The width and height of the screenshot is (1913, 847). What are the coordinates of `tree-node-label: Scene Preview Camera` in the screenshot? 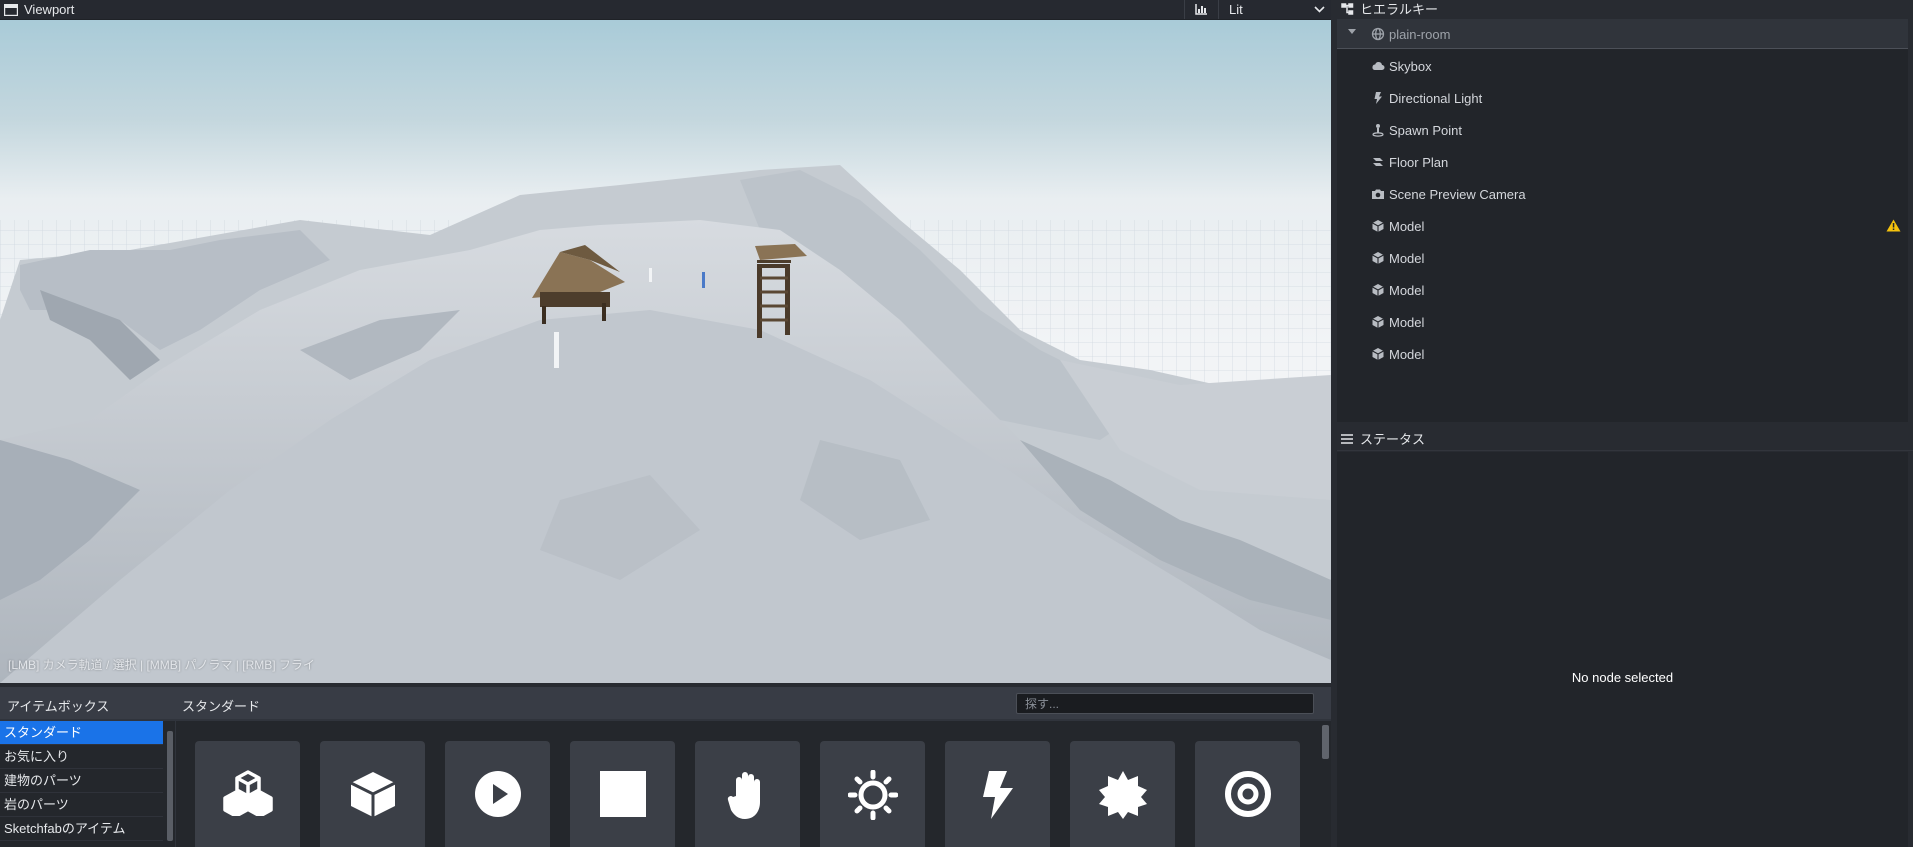 It's located at (1457, 194).